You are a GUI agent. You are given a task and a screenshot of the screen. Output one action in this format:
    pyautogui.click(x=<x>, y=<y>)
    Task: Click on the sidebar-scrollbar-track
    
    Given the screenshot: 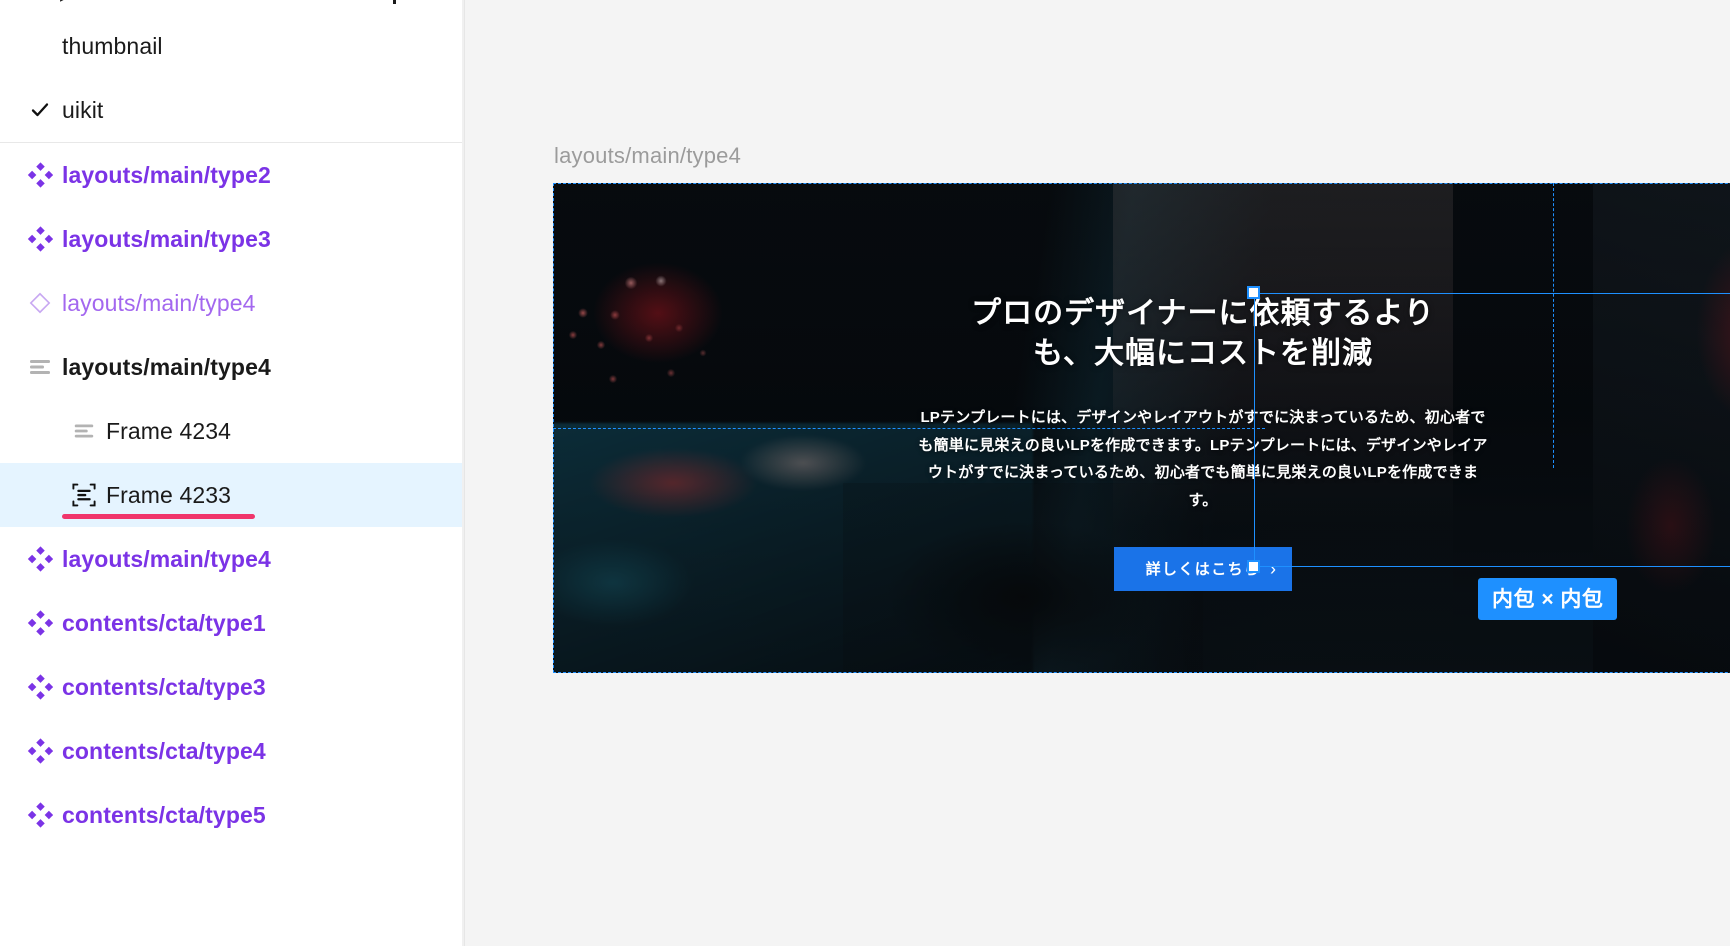 What is the action you would take?
    pyautogui.click(x=463, y=473)
    